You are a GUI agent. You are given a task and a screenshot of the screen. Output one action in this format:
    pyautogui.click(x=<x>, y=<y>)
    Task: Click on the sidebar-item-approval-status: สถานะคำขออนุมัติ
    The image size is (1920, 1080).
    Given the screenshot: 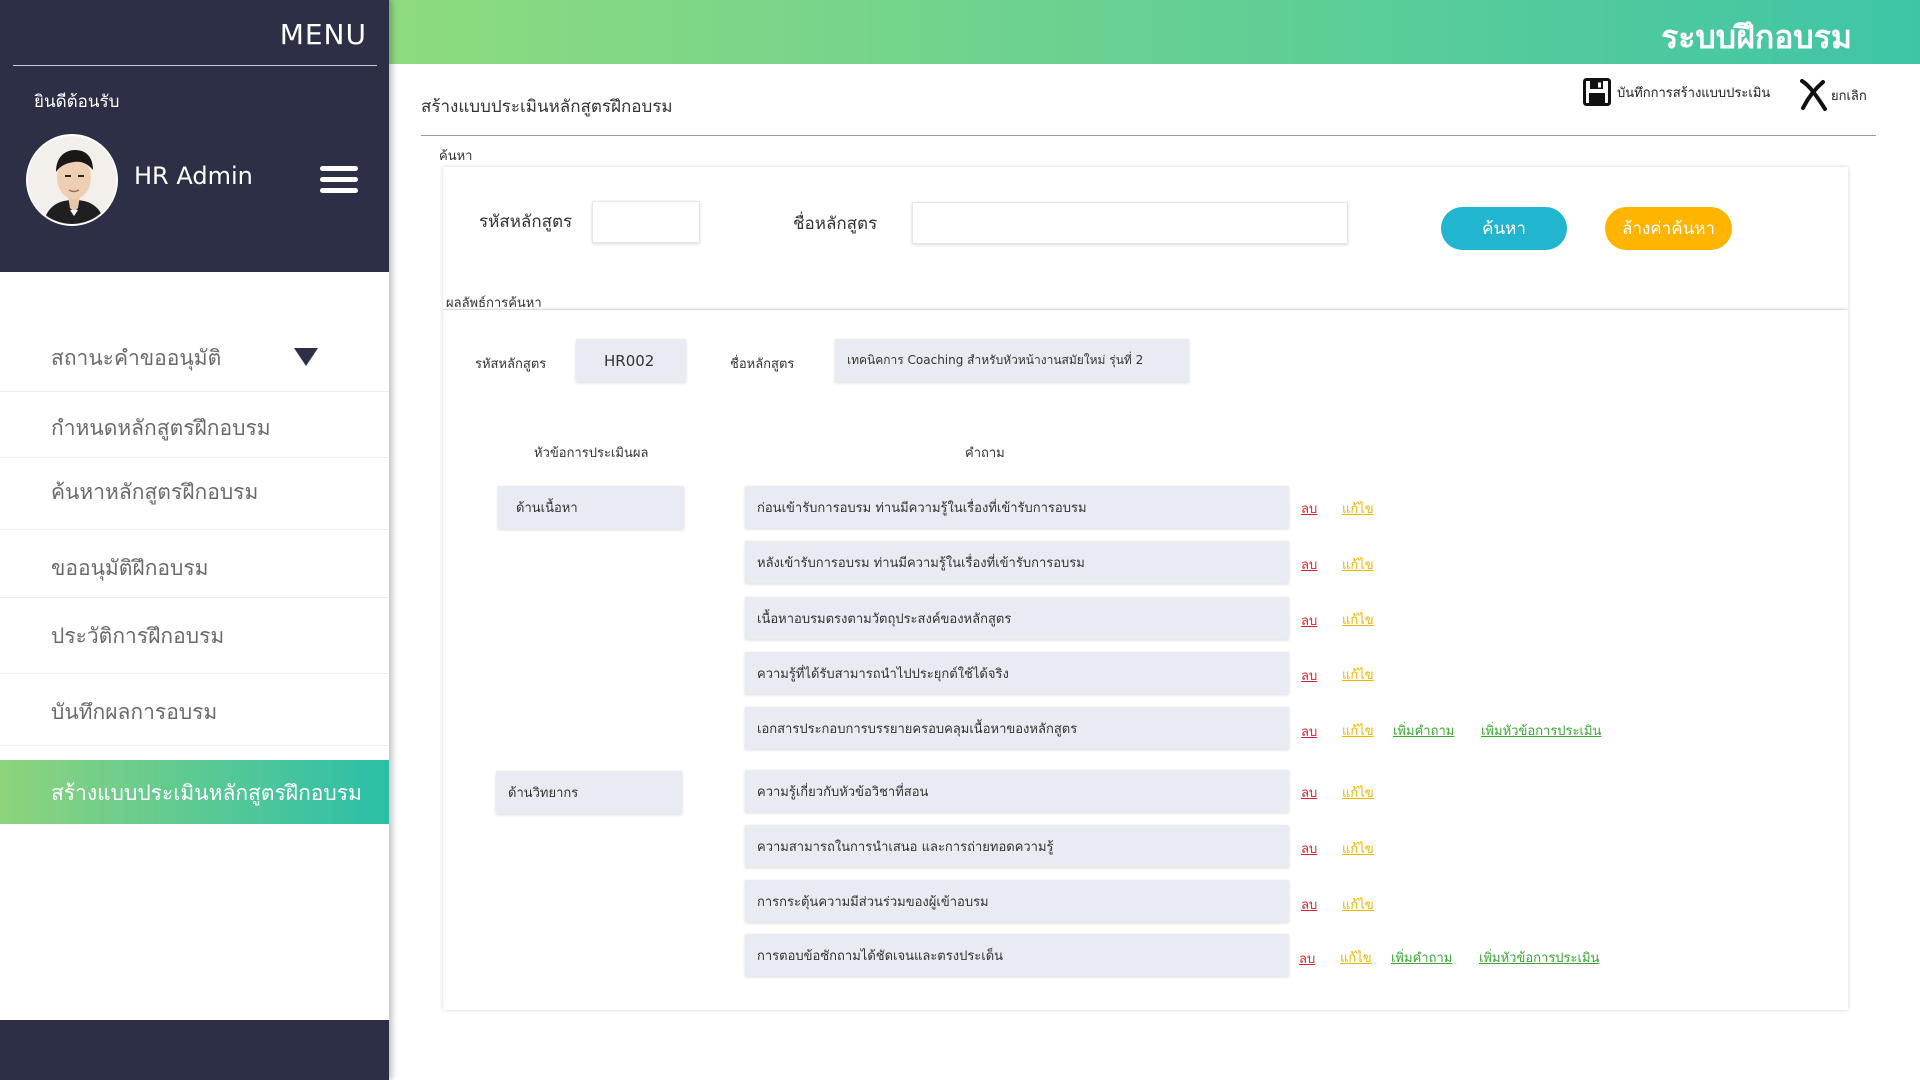 What is the action you would take?
    pyautogui.click(x=194, y=357)
    